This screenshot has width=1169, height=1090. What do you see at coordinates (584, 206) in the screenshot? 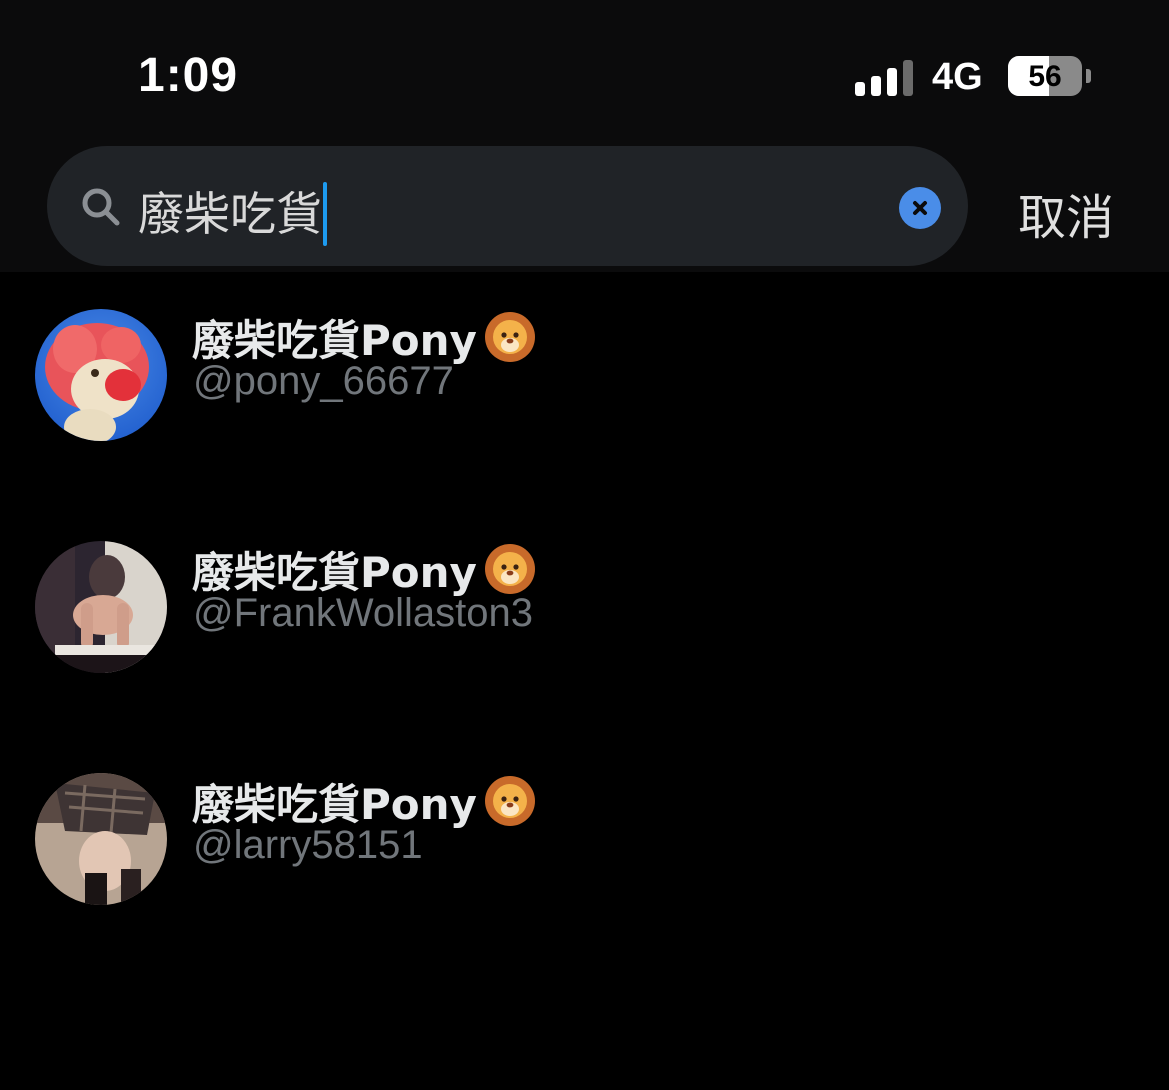
I see `search-bar-row: 廢柴吃貨 取消` at bounding box center [584, 206].